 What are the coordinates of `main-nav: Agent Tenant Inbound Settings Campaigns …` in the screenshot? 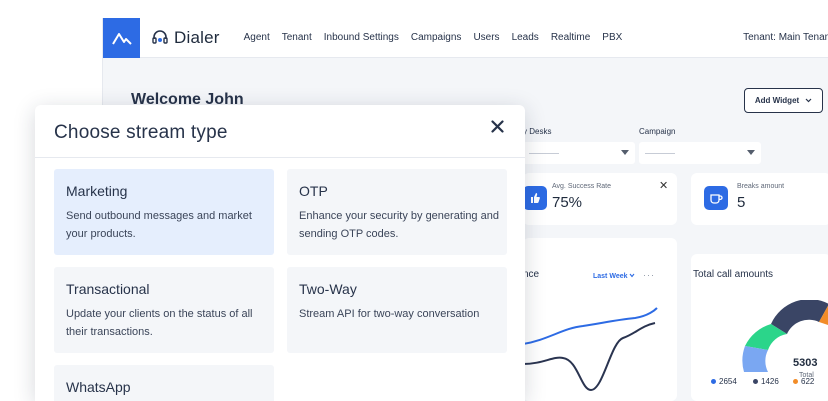 It's located at (433, 37).